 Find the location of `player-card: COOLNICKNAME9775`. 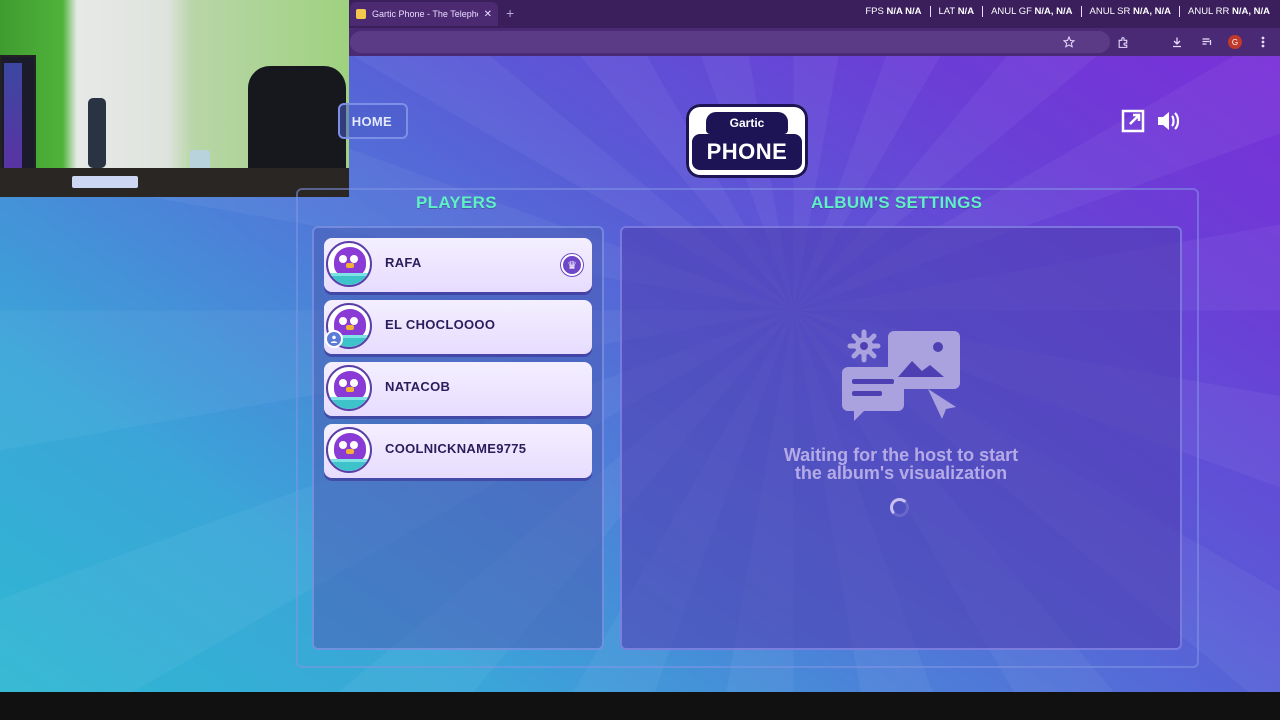

player-card: COOLNICKNAME9775 is located at coordinates (458, 451).